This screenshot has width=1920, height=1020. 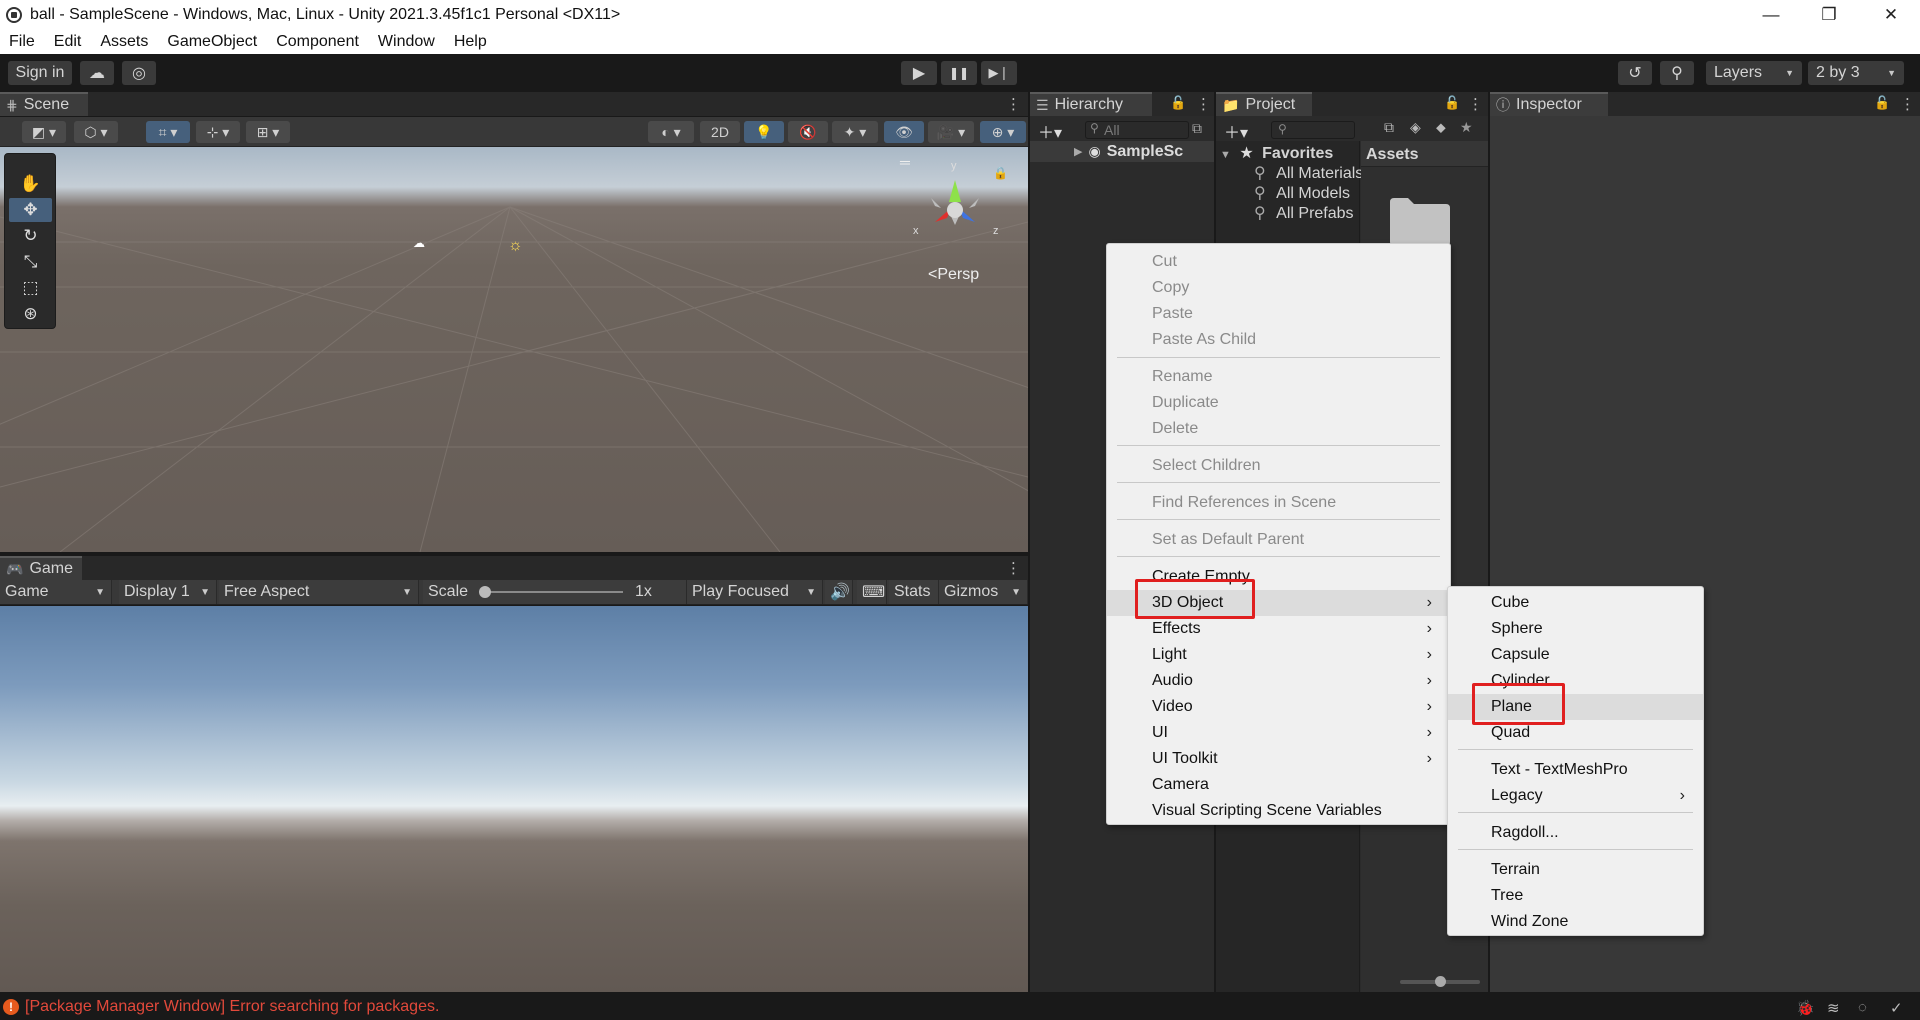 What do you see at coordinates (1575, 655) in the screenshot?
I see `menu-item-capsule: Capsule` at bounding box center [1575, 655].